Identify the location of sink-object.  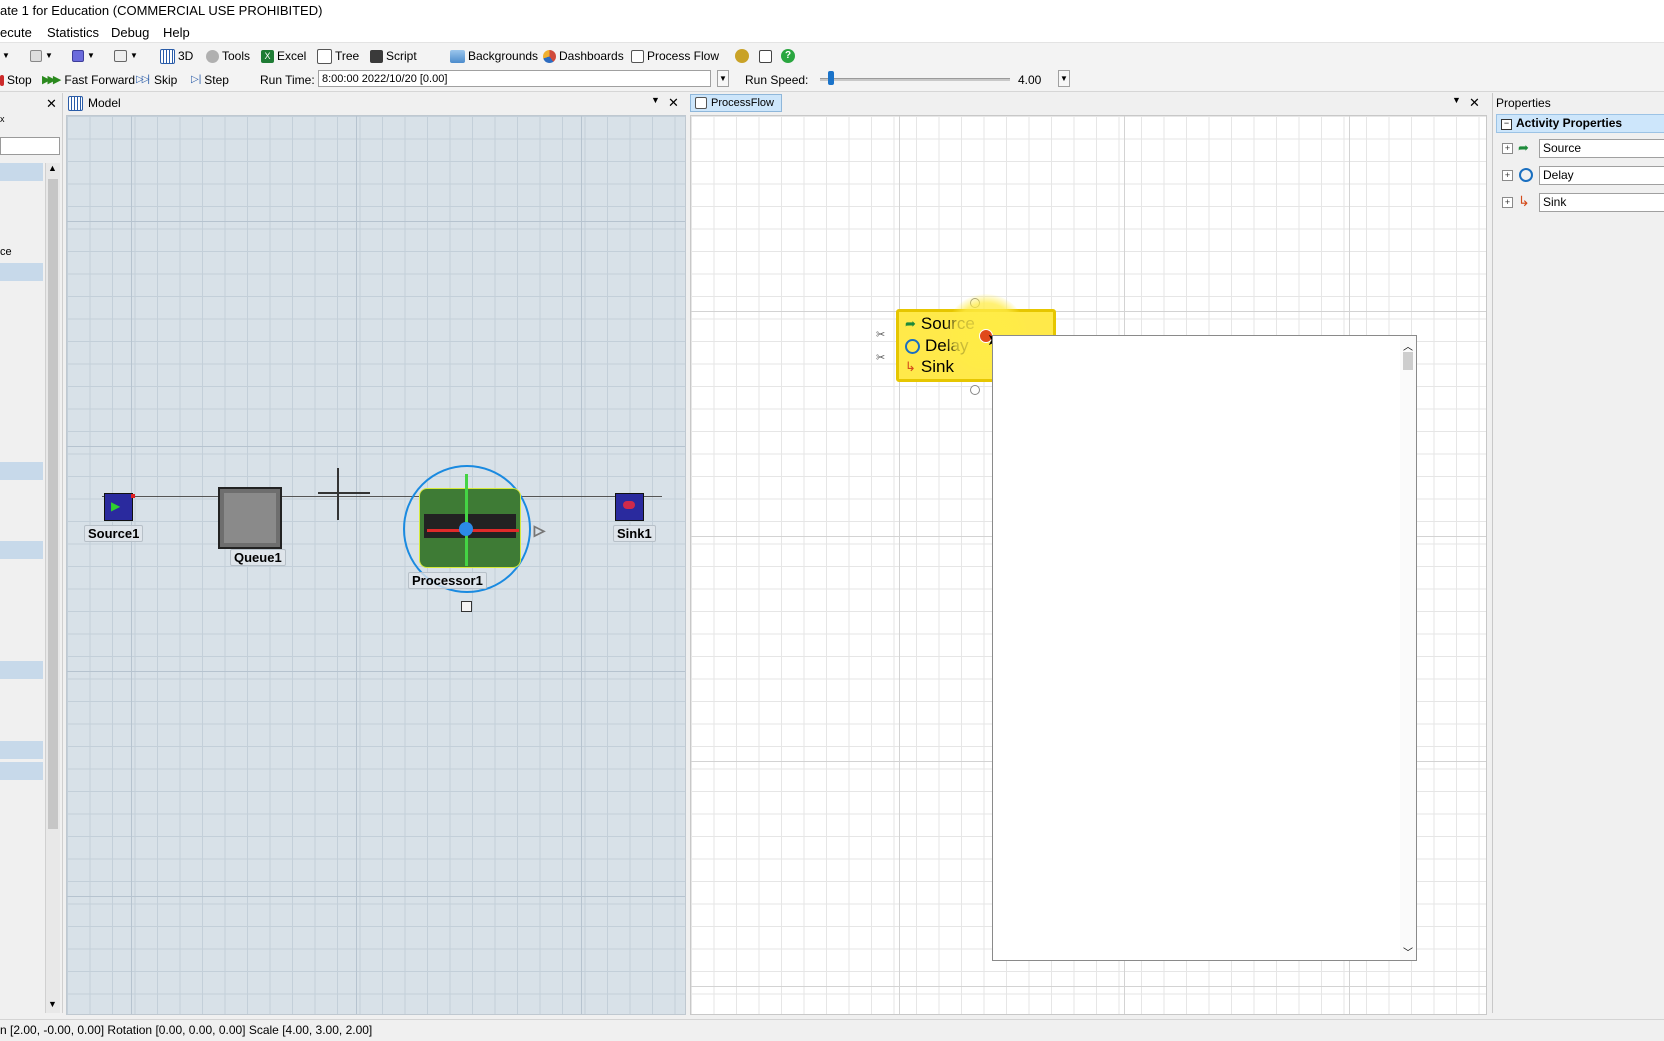
(629, 507).